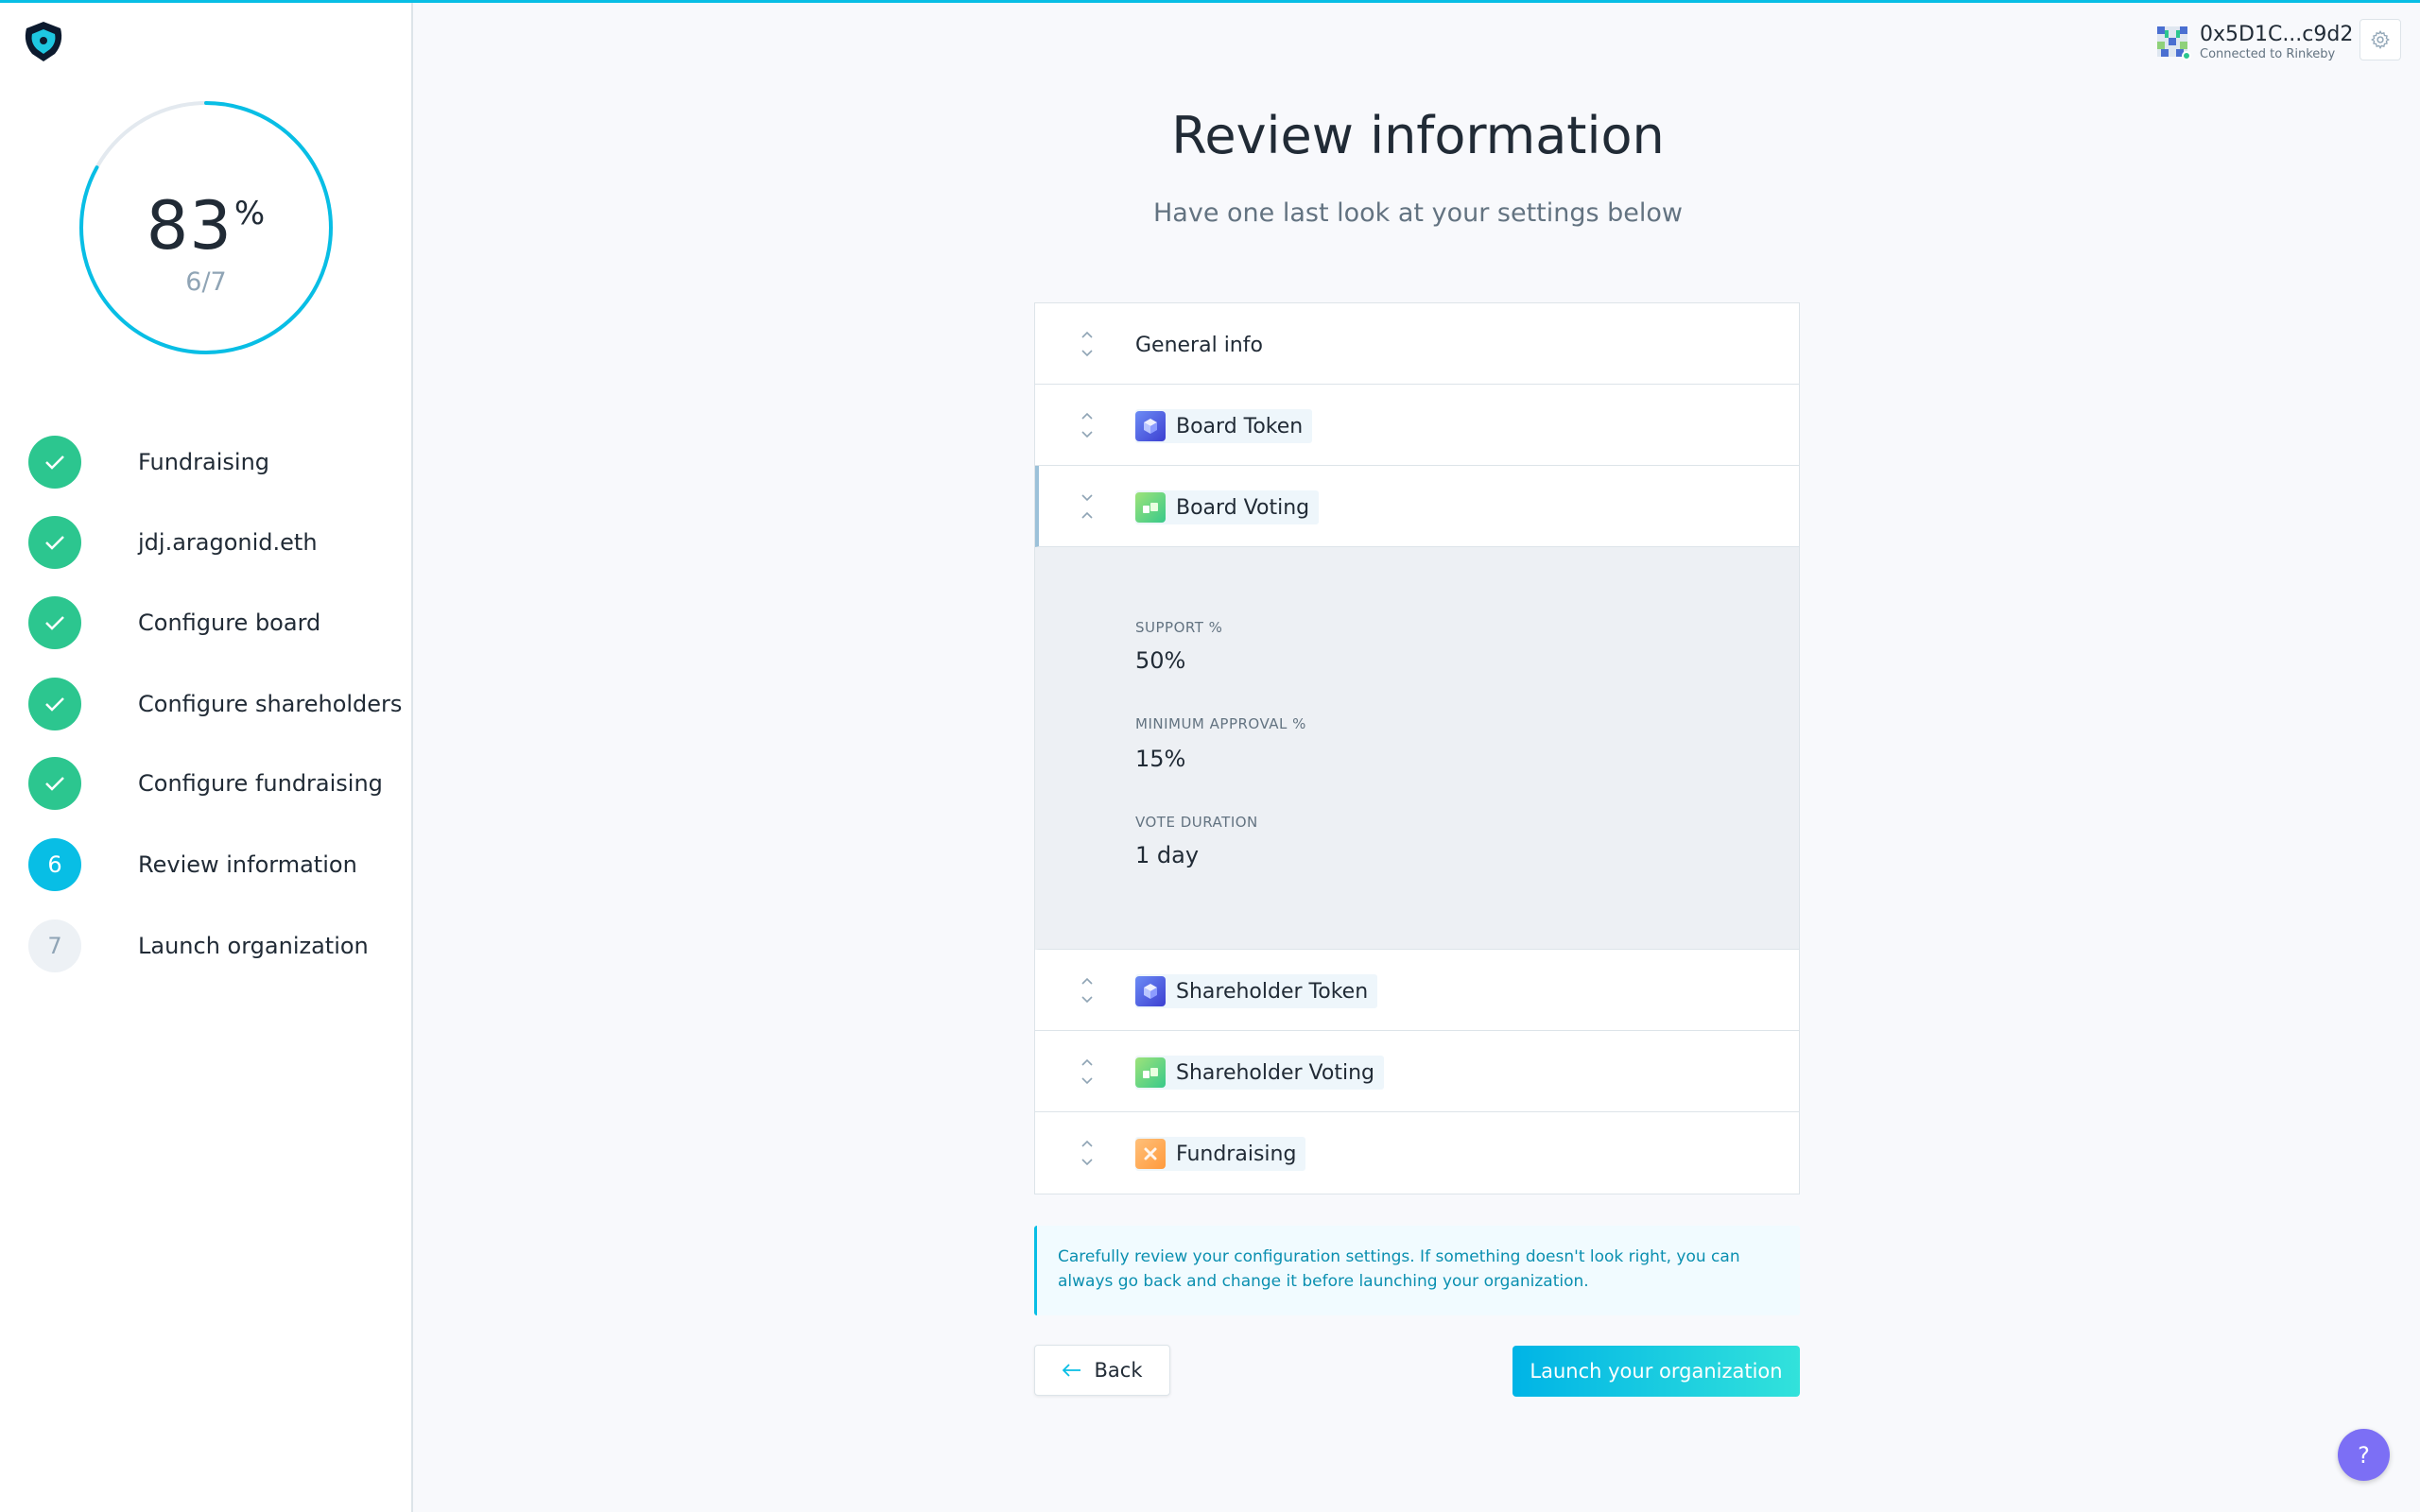 This screenshot has height=1512, width=2420. I want to click on settings-button, so click(2380, 39).